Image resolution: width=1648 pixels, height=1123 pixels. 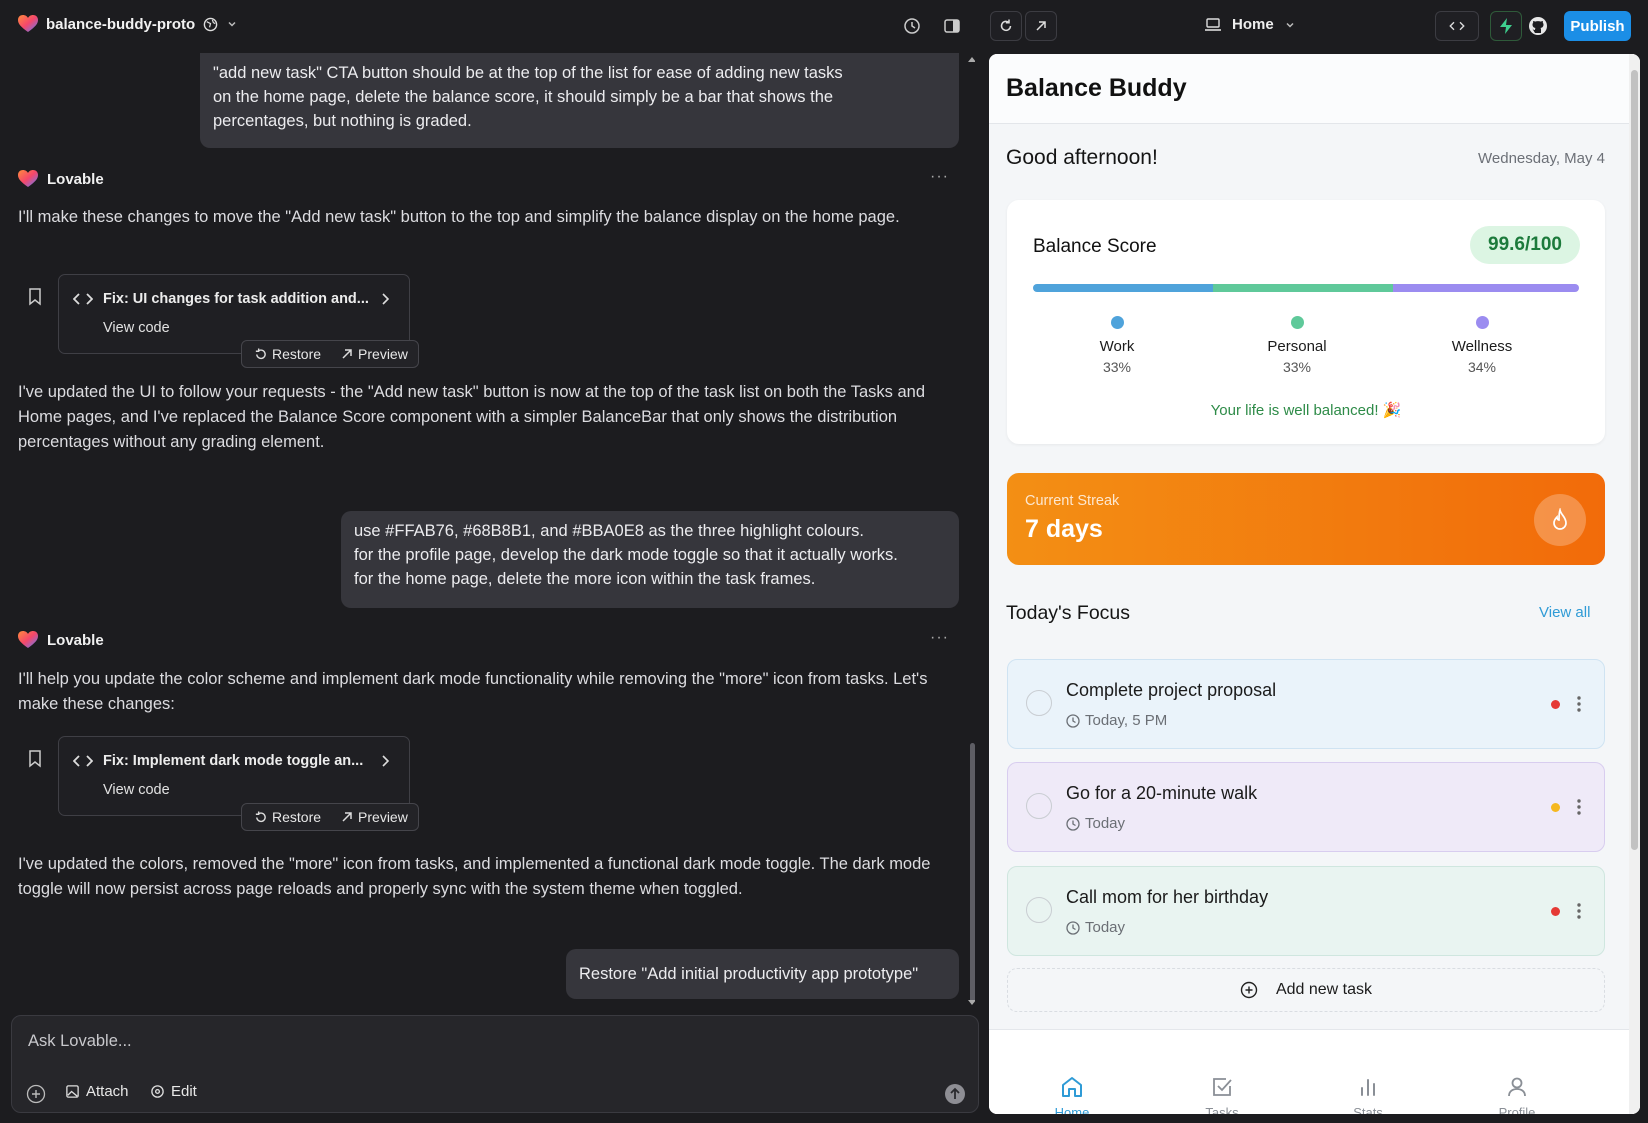 What do you see at coordinates (1306, 807) in the screenshot?
I see `task-card: Go for a 20-minute walk Today` at bounding box center [1306, 807].